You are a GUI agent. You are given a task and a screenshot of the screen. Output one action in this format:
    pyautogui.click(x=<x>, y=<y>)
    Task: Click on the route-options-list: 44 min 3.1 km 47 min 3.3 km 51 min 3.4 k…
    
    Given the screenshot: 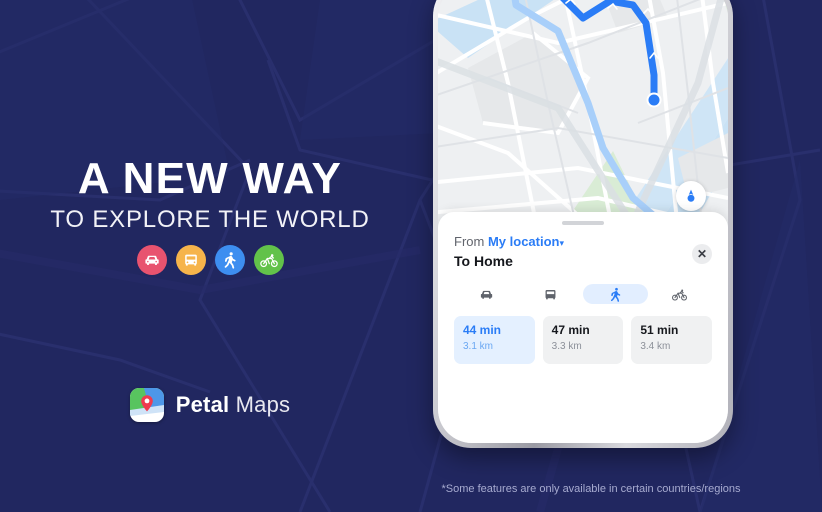 What is the action you would take?
    pyautogui.click(x=583, y=340)
    